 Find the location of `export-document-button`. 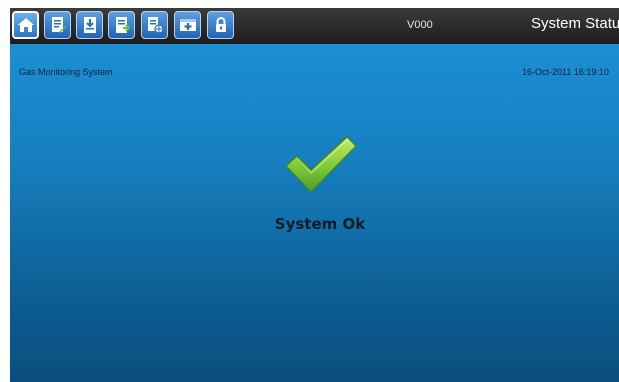

export-document-button is located at coordinates (121, 25).